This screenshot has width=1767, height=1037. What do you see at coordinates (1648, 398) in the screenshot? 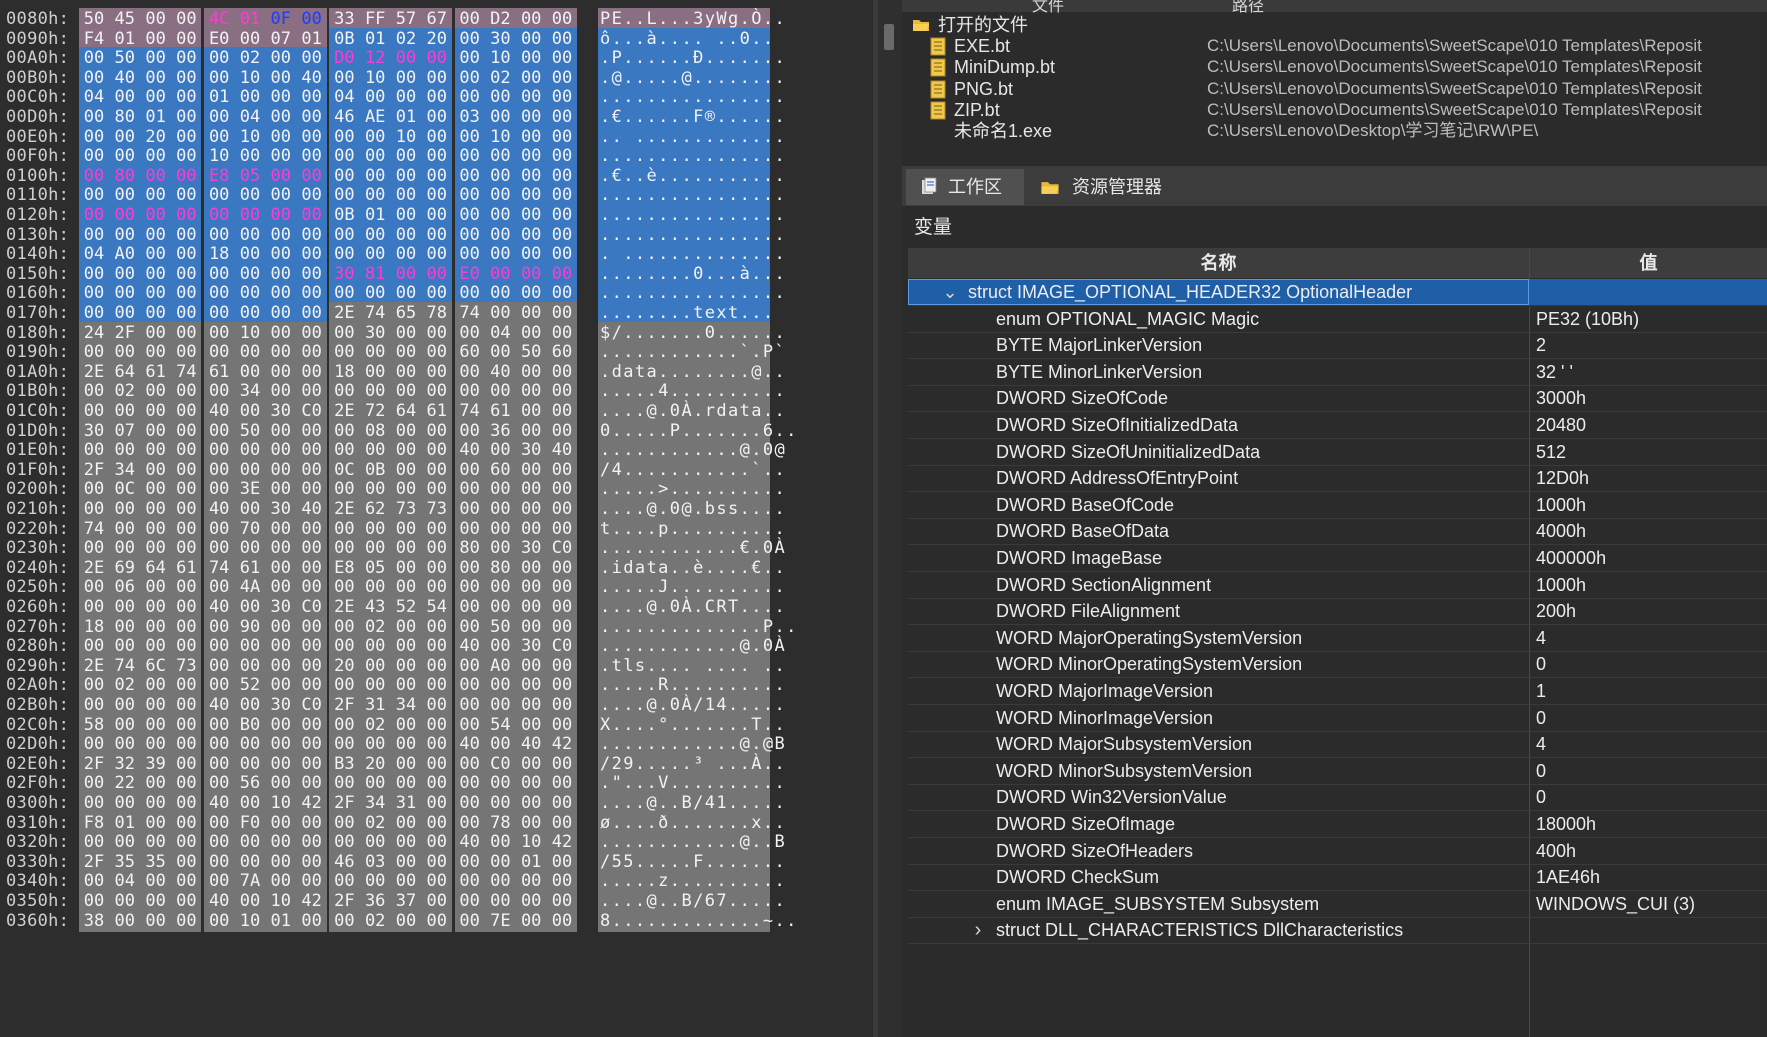
I see `variable-value: 3000h` at bounding box center [1648, 398].